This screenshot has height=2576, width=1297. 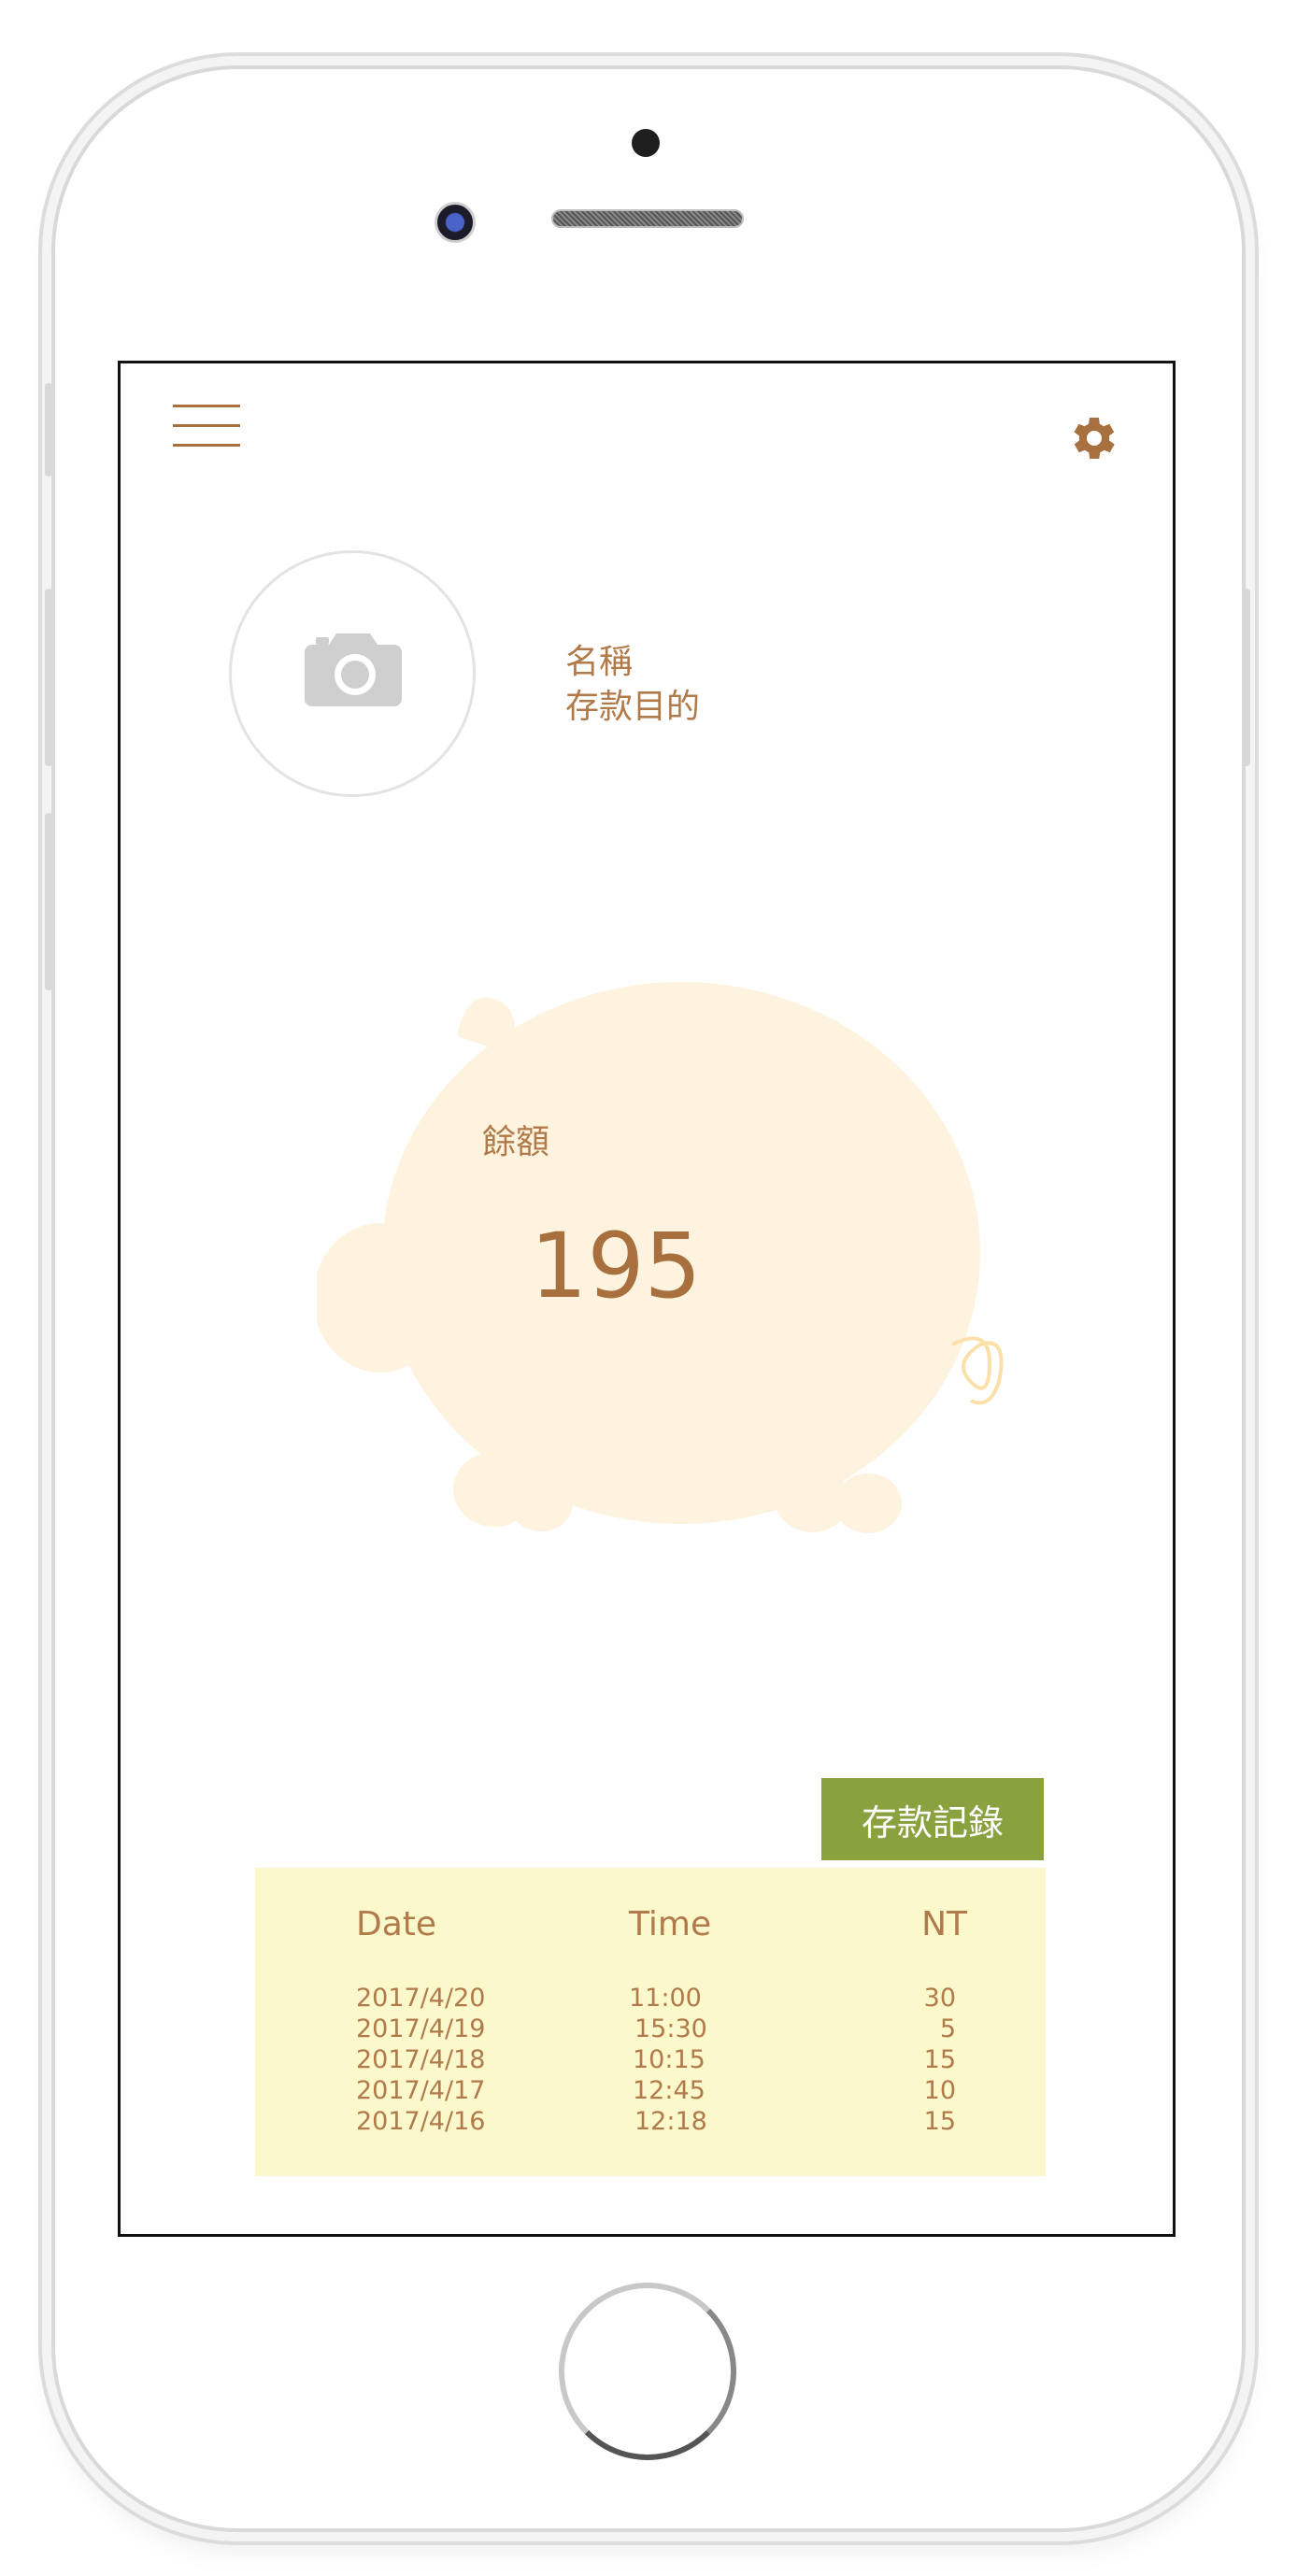 What do you see at coordinates (932, 1819) in the screenshot?
I see `deposit-records-button: 存款記錄` at bounding box center [932, 1819].